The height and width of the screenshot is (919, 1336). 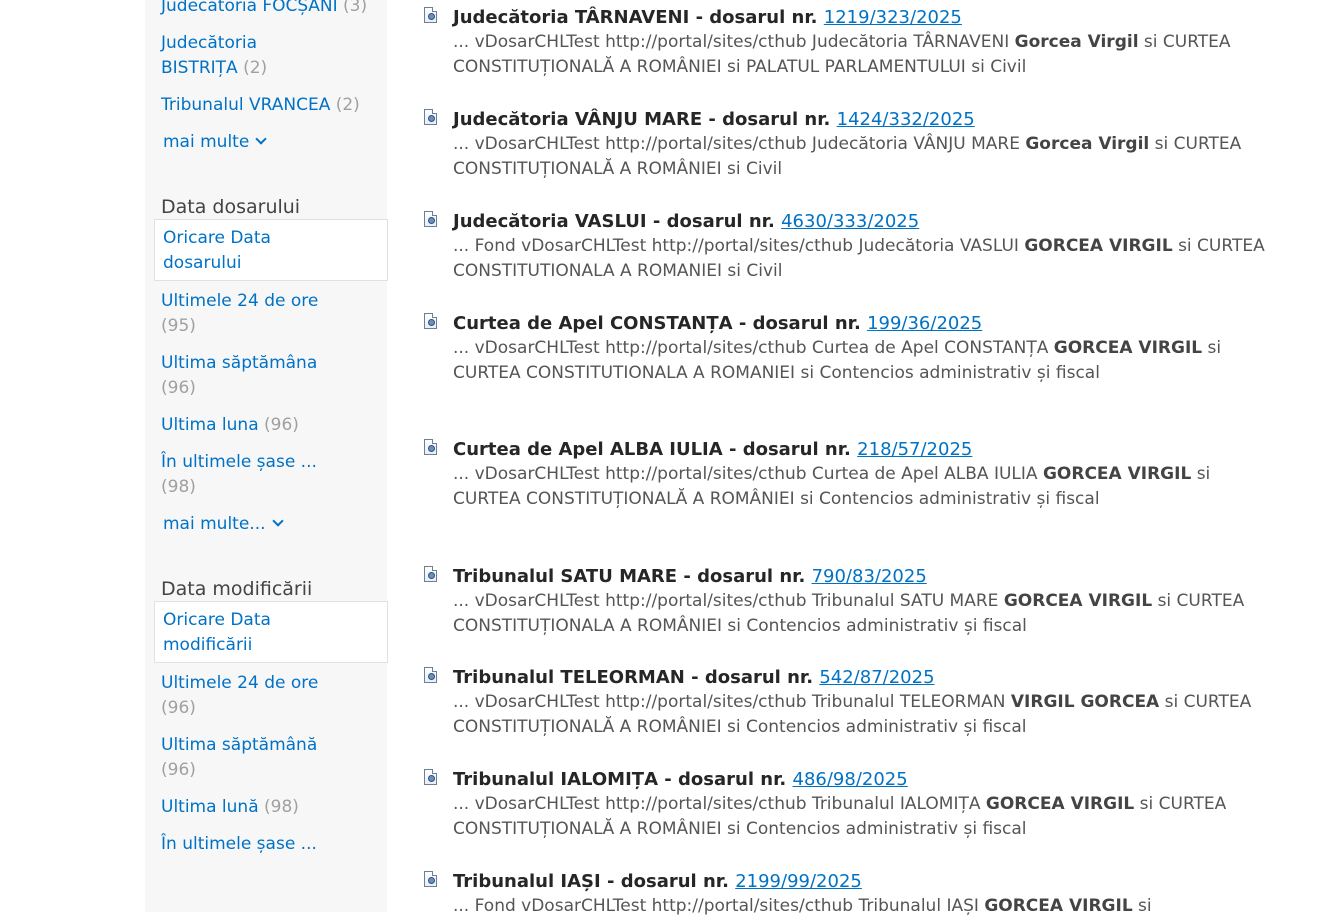 I want to click on refiner-count: (98), so click(x=281, y=807).